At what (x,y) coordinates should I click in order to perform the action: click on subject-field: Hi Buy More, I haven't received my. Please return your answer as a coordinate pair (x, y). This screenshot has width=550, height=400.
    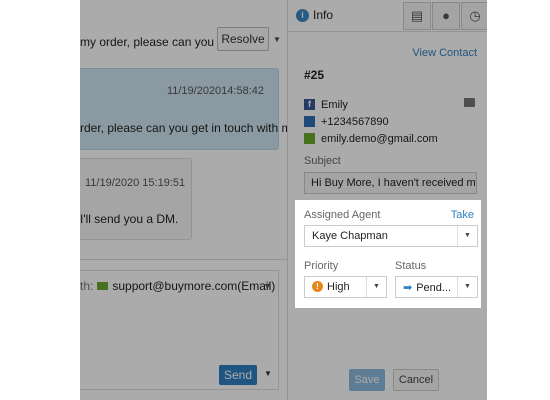
    Looking at the image, I should click on (390, 183).